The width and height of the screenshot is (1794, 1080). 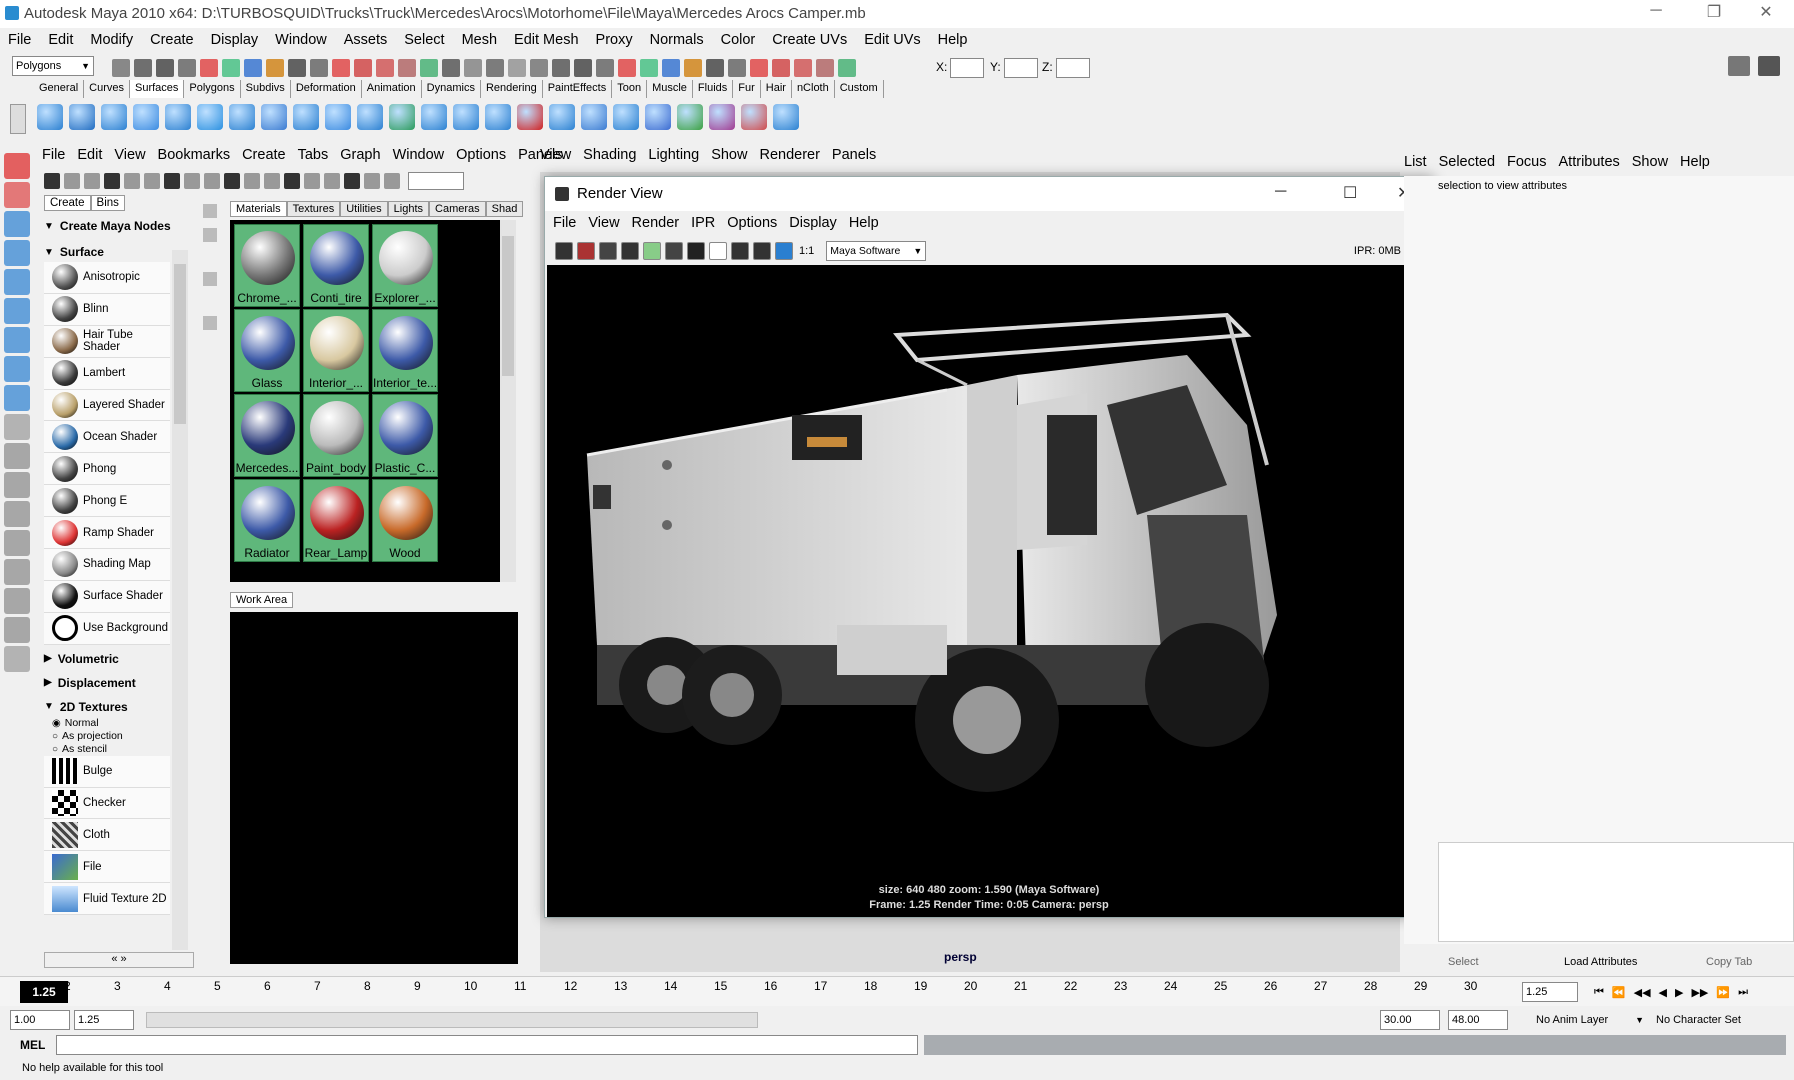 I want to click on current-frame-field, so click(x=1550, y=992).